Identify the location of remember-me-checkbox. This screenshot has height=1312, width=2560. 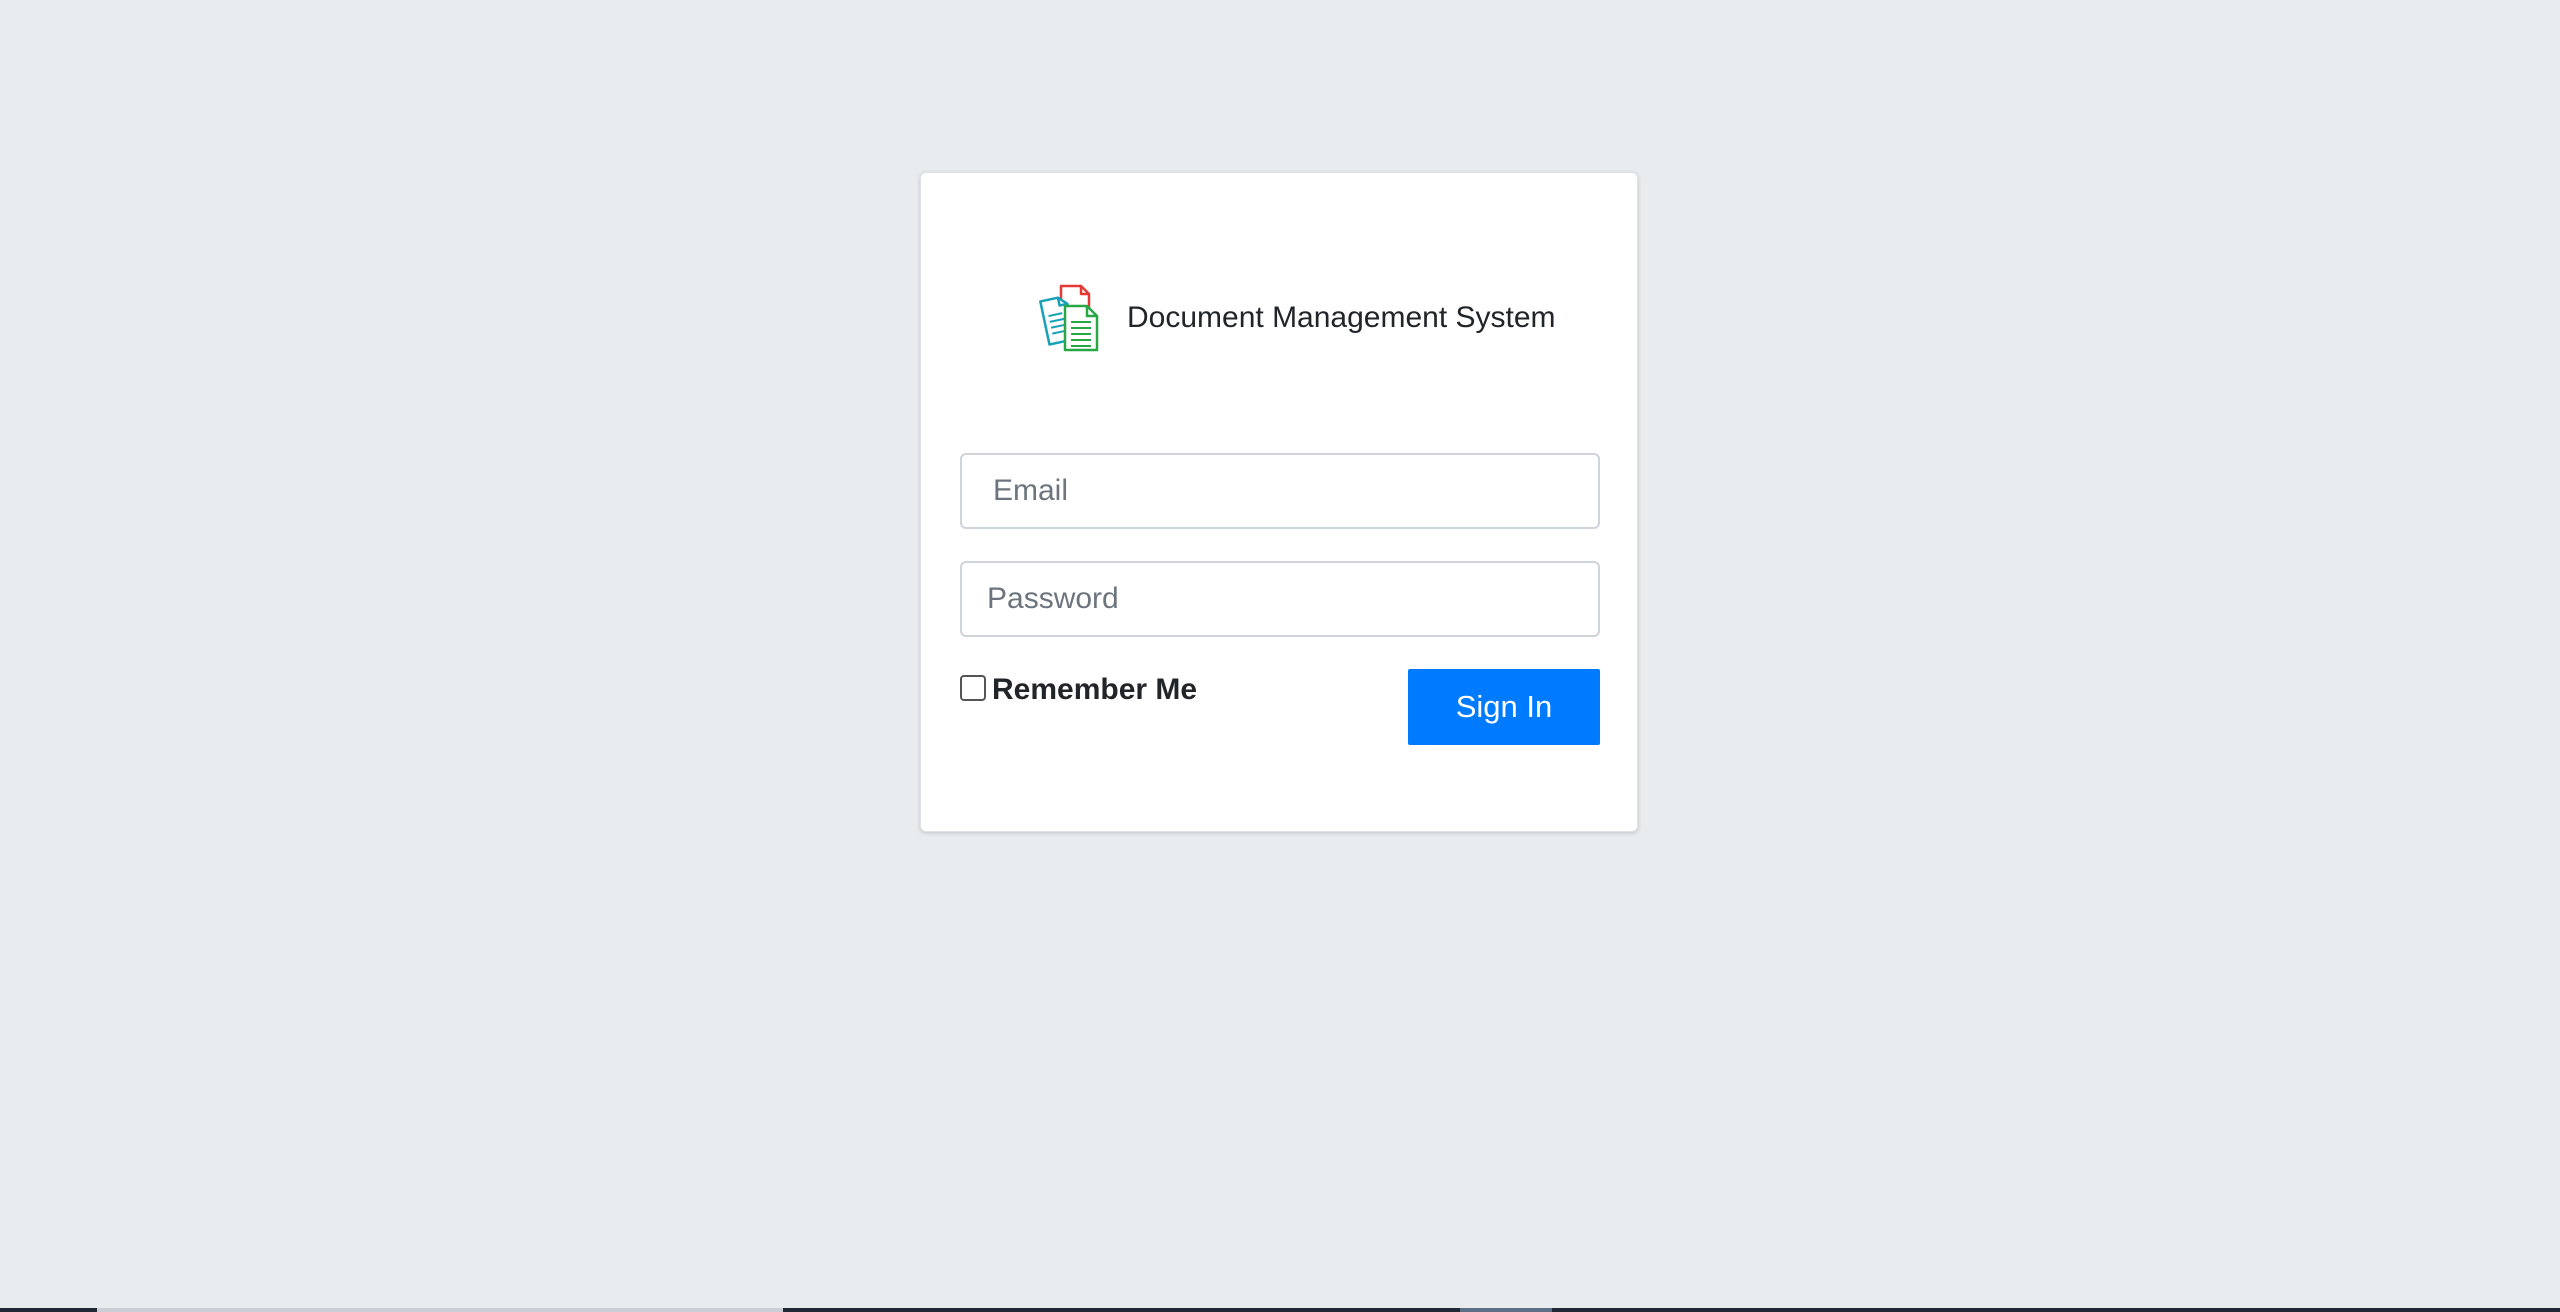
(973, 688).